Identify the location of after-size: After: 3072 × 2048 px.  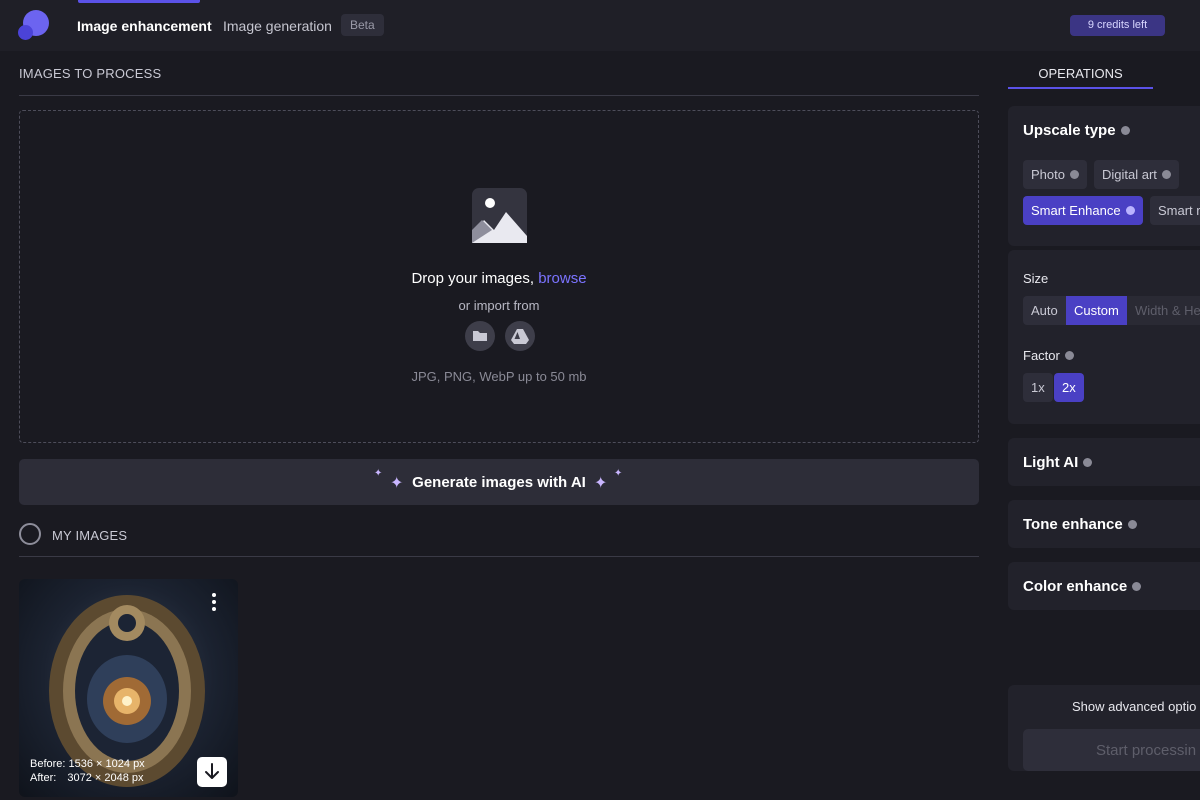
(87, 778).